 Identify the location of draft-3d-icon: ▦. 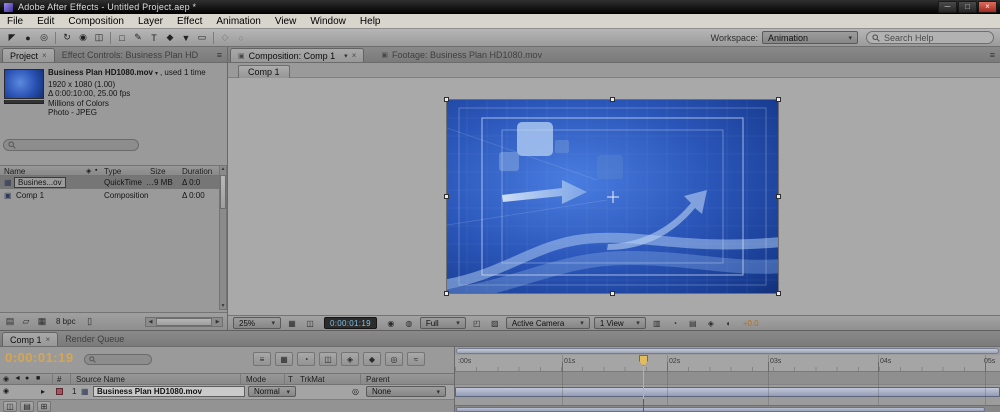
(284, 359).